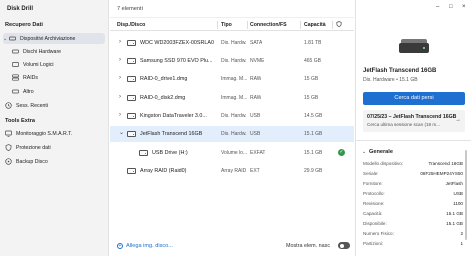  I want to click on column-header-device: Disp./Disco, so click(131, 25).